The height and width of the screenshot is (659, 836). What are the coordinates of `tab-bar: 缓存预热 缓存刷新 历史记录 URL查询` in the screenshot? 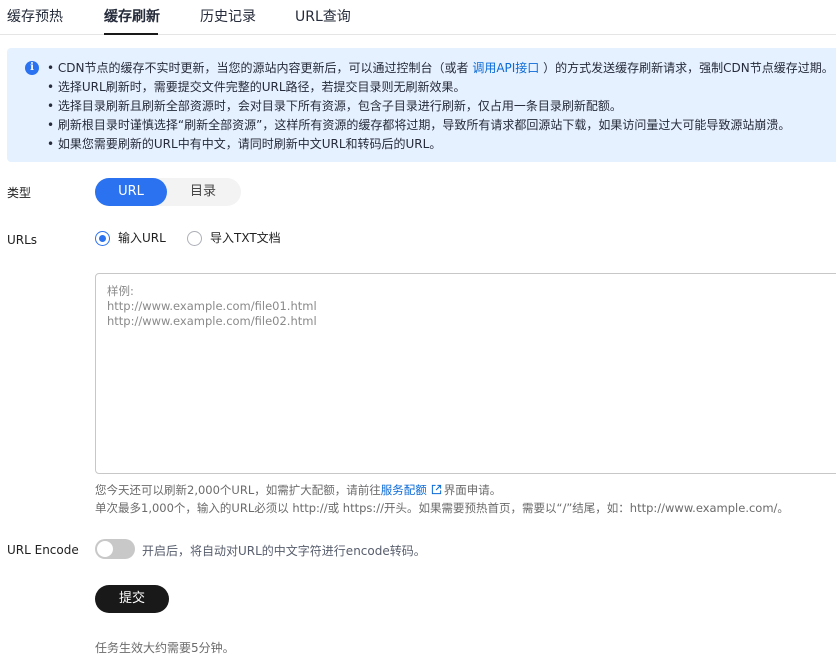 It's located at (418, 17).